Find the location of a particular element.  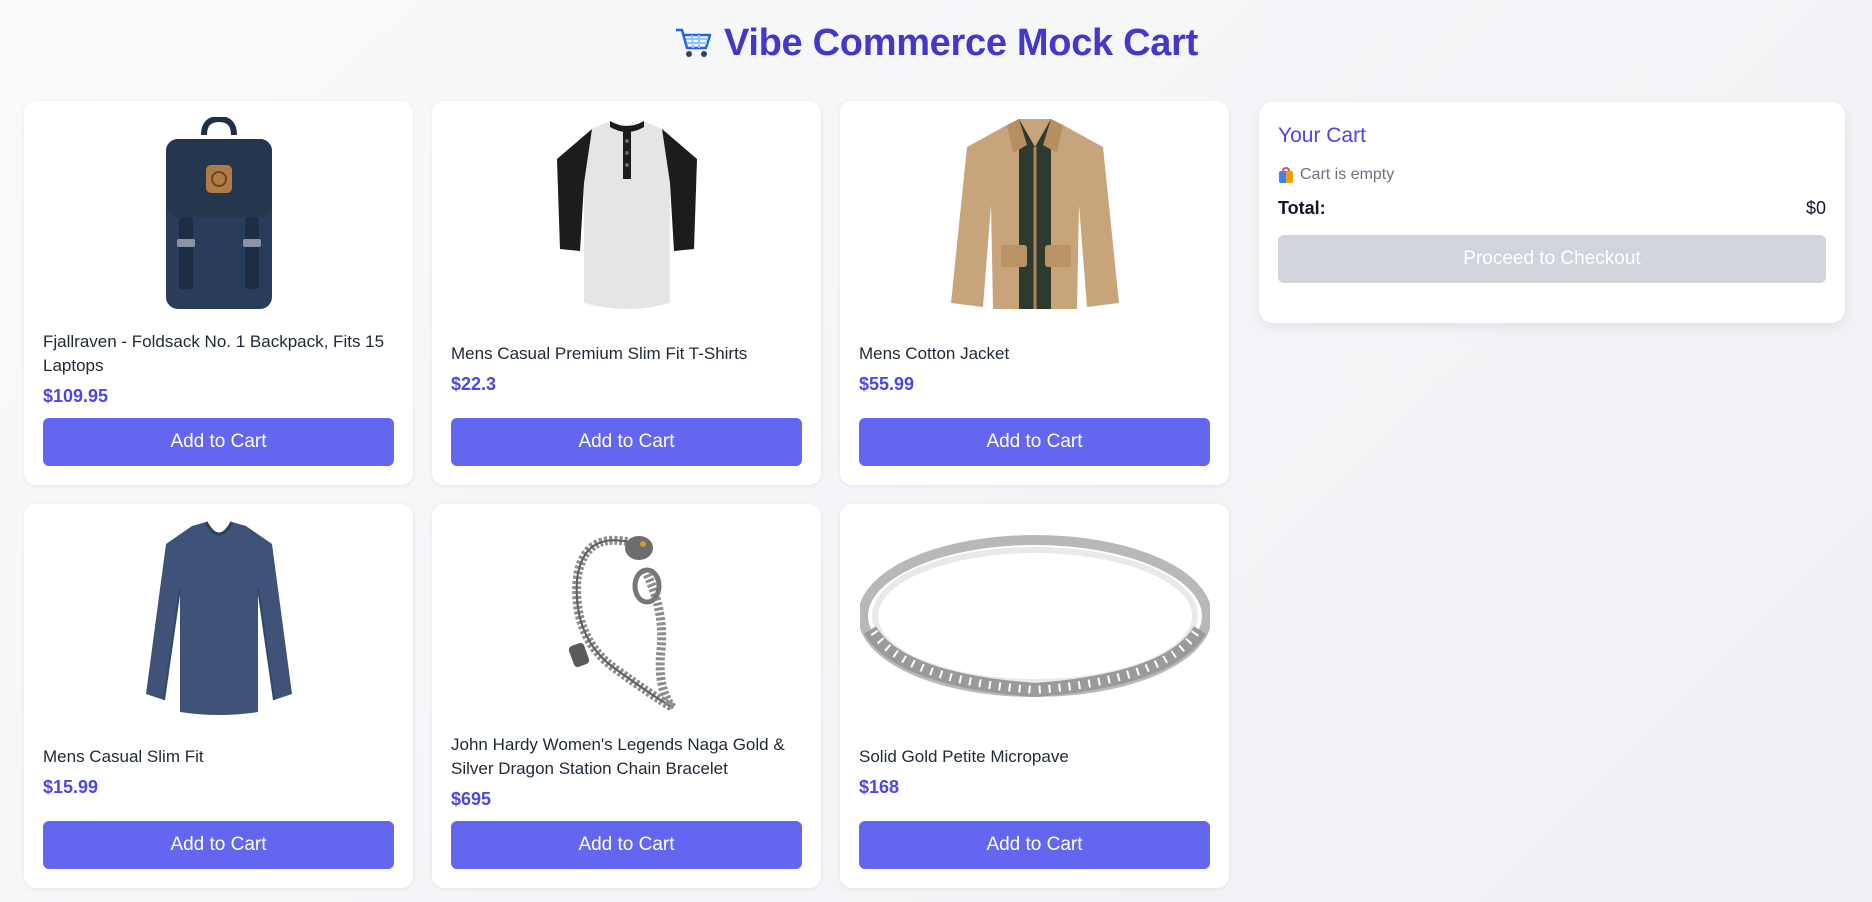

product-price: $695 is located at coordinates (471, 798).